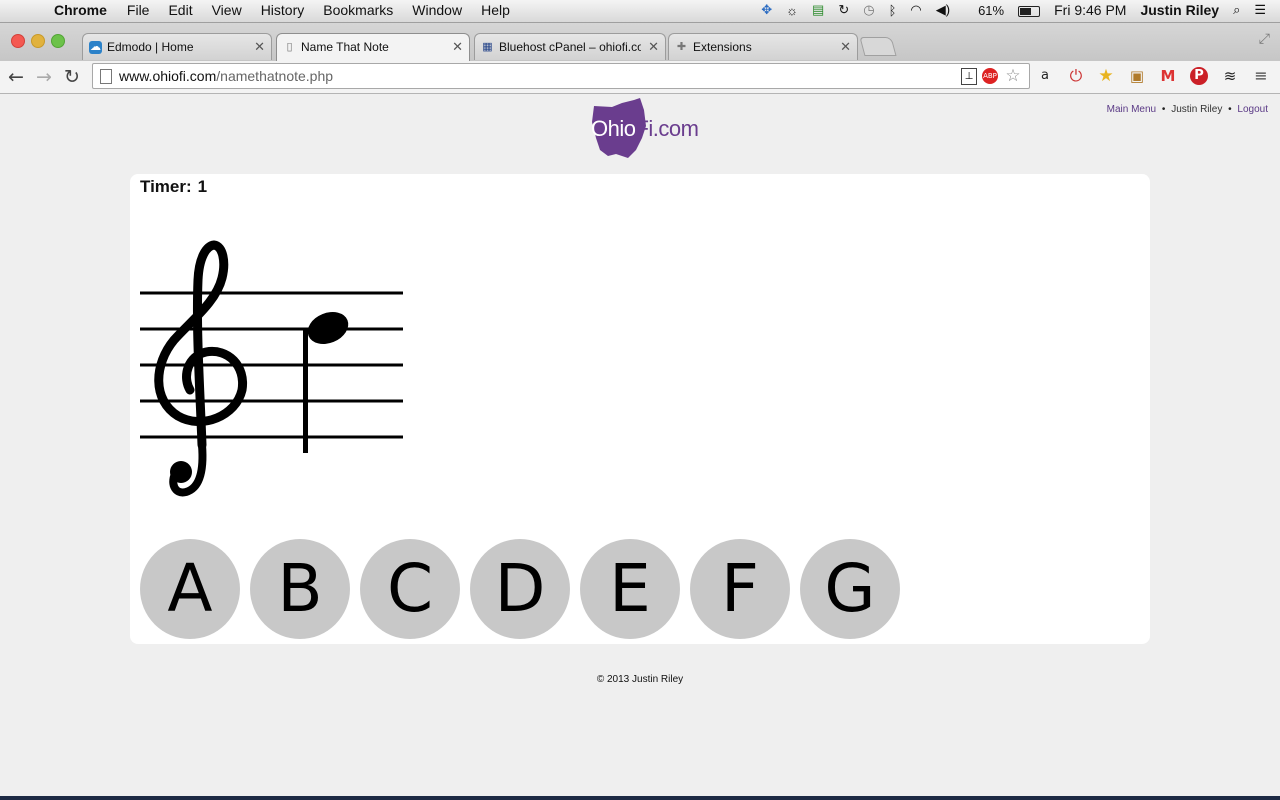 This screenshot has height=800, width=1280. Describe the element at coordinates (878, 46) in the screenshot. I see `new-tab-button` at that location.